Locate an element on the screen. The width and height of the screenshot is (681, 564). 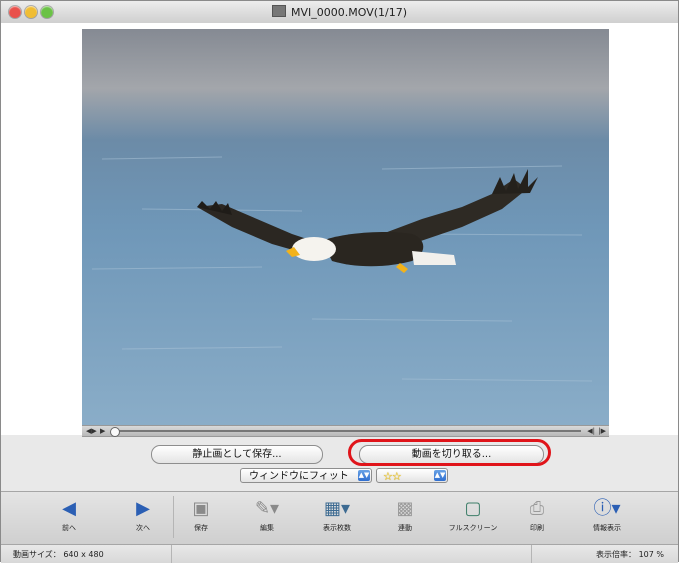
info-button: ⓘ▾ 情報表示 is located at coordinates (607, 515).